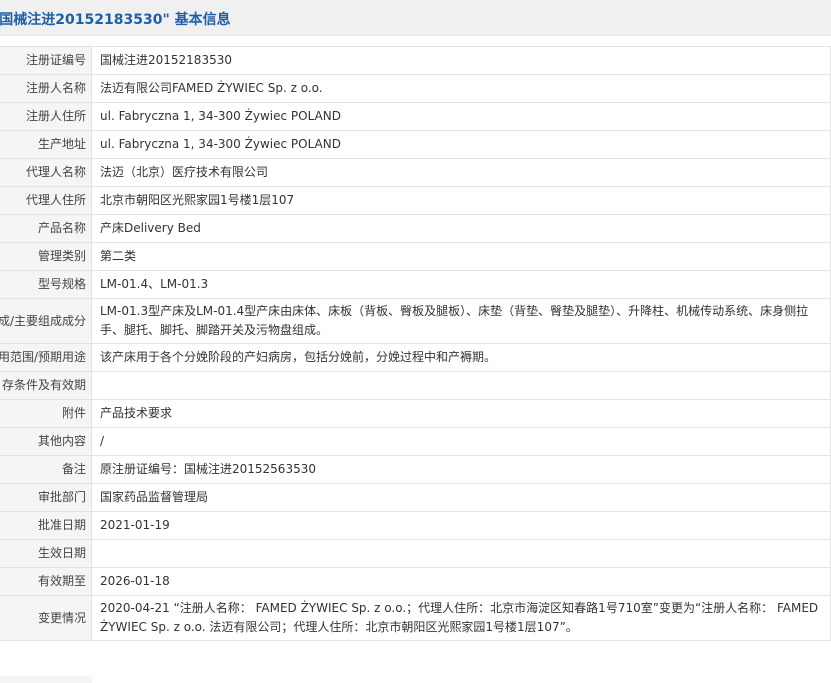 This screenshot has height=683, width=831. What do you see at coordinates (461, 525) in the screenshot?
I see `field-value: 2021-01-19` at bounding box center [461, 525].